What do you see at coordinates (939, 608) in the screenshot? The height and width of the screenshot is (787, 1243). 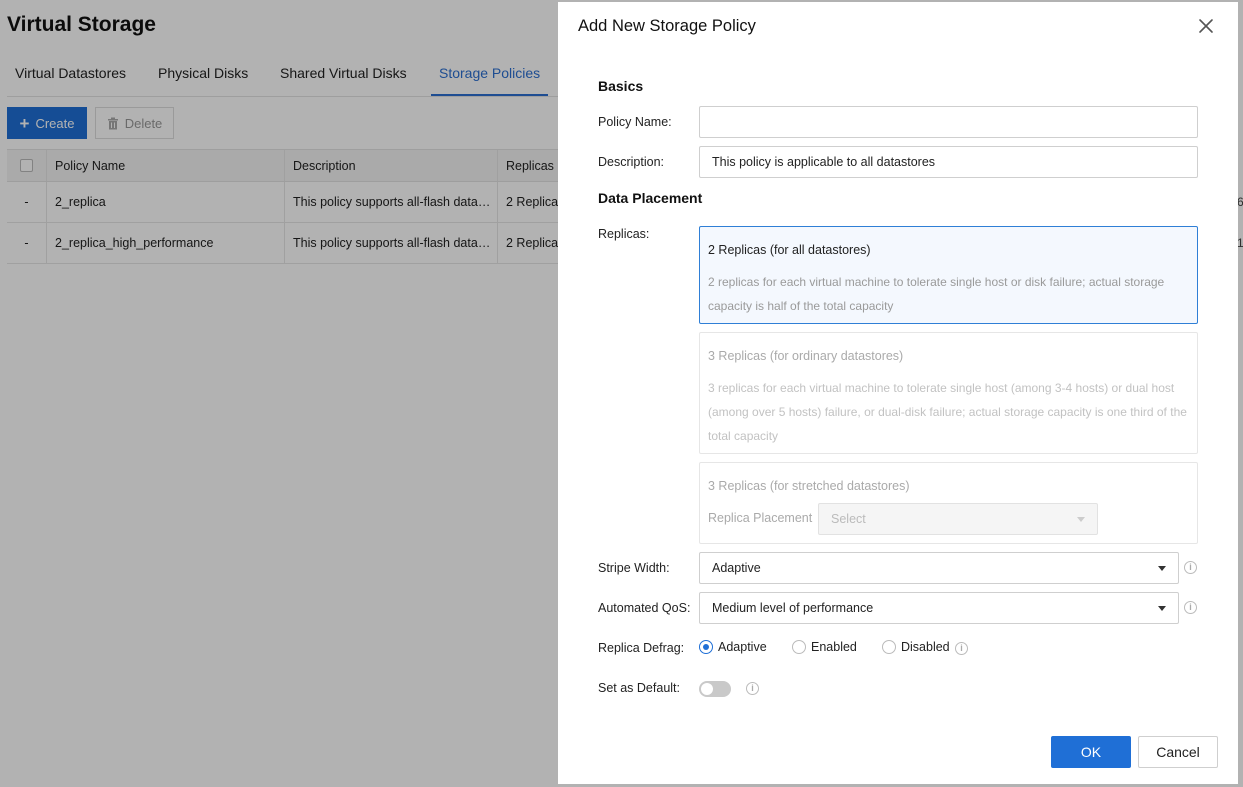 I see `automated-qos-select: Medium level of performance` at bounding box center [939, 608].